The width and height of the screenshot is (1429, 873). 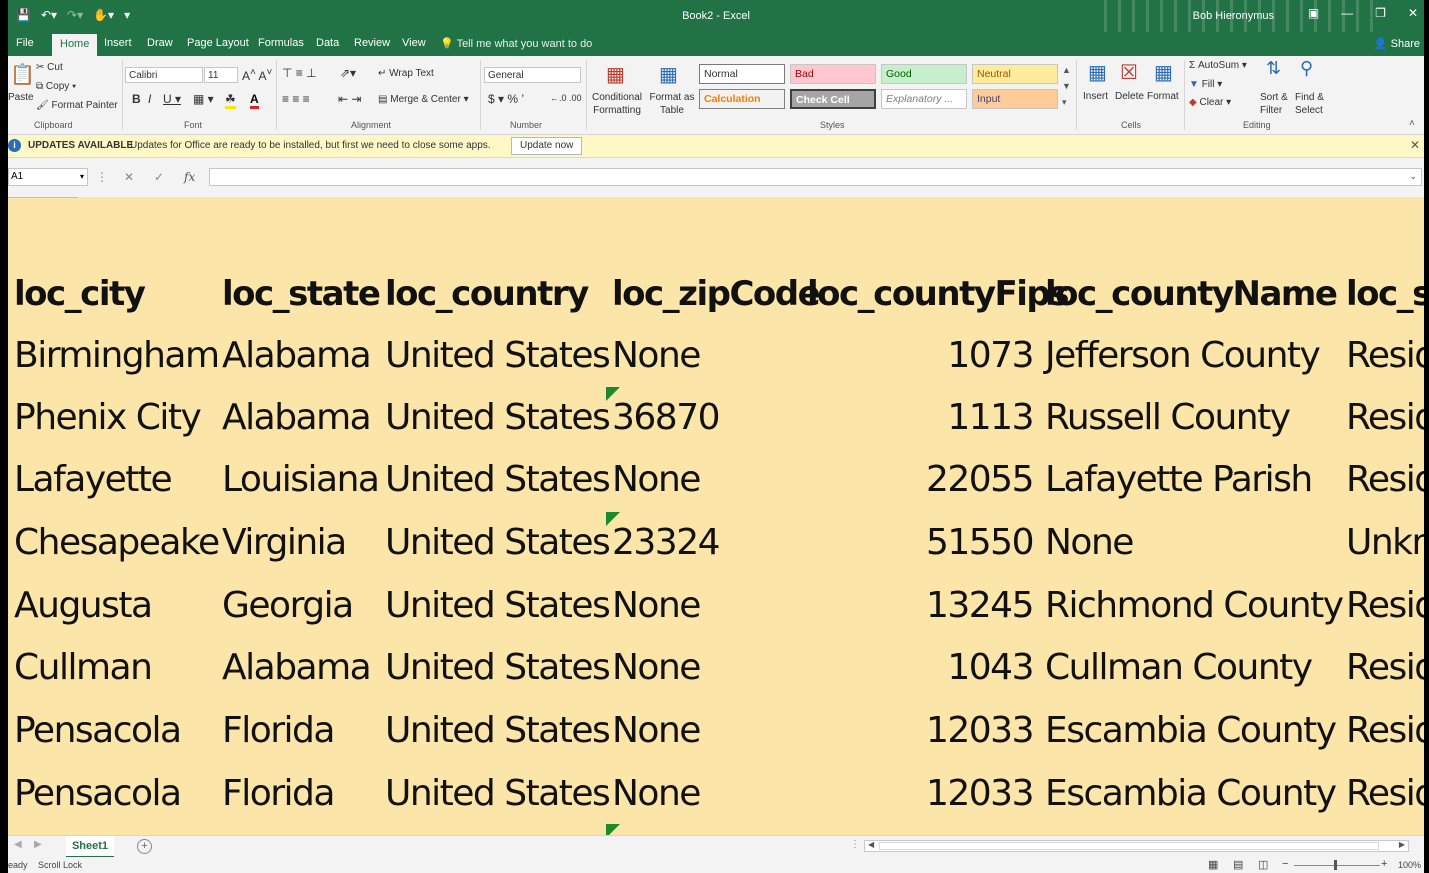 I want to click on restore-icon: ❐, so click(x=1380, y=13).